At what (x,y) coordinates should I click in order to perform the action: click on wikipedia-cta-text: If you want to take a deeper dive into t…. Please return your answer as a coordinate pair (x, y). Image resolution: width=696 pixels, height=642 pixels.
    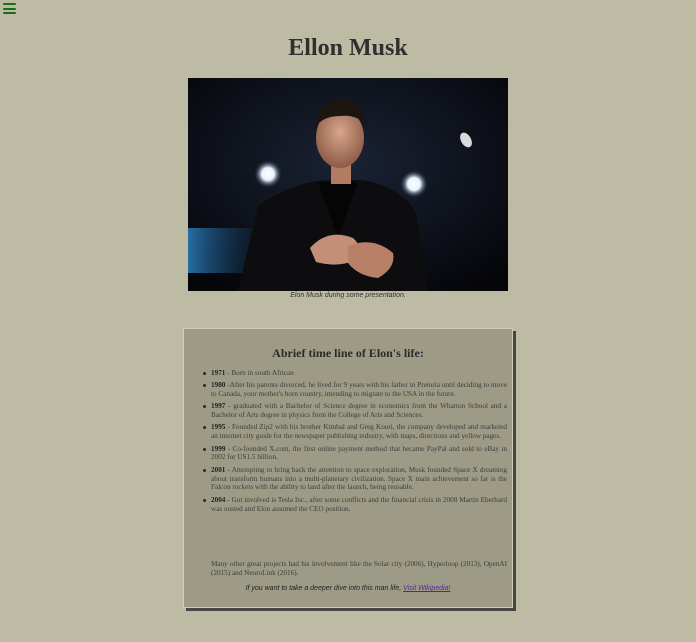
    Looking at the image, I should click on (324, 588).